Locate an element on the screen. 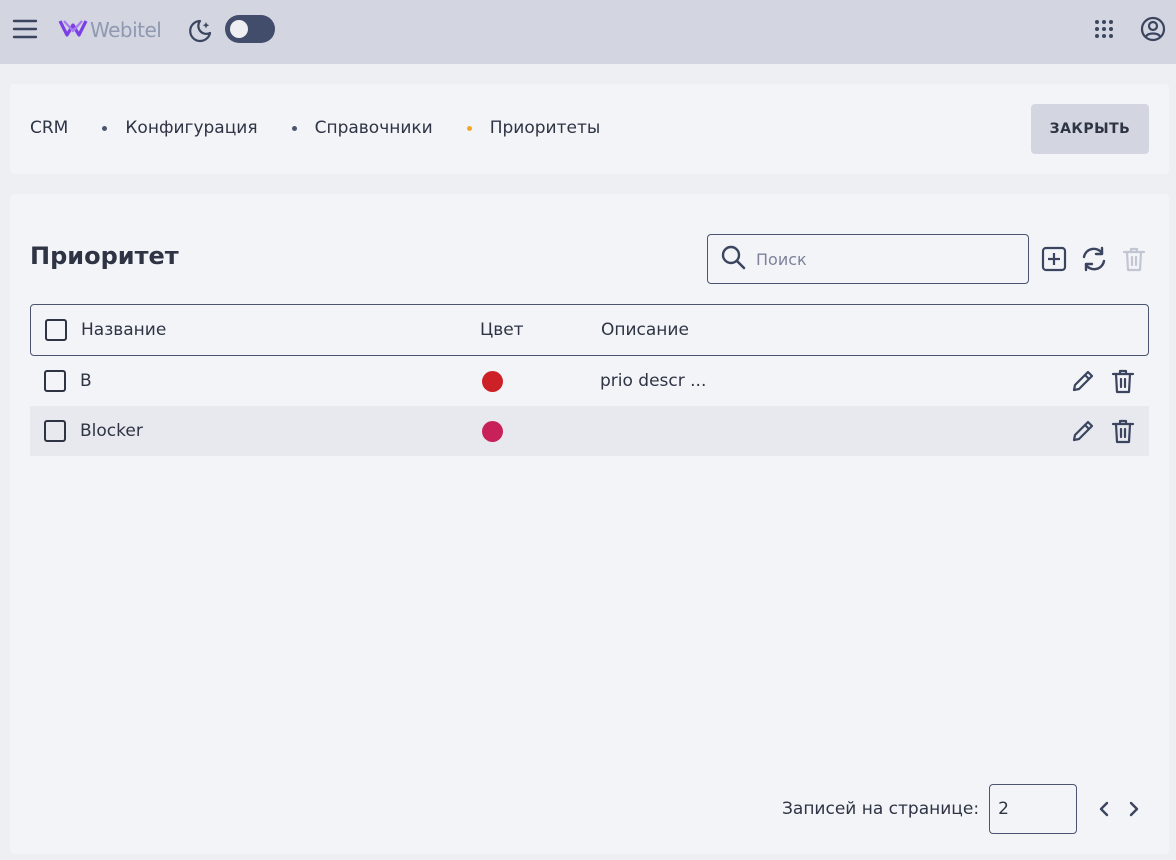  breadcrumb-crm: CRM is located at coordinates (49, 128).